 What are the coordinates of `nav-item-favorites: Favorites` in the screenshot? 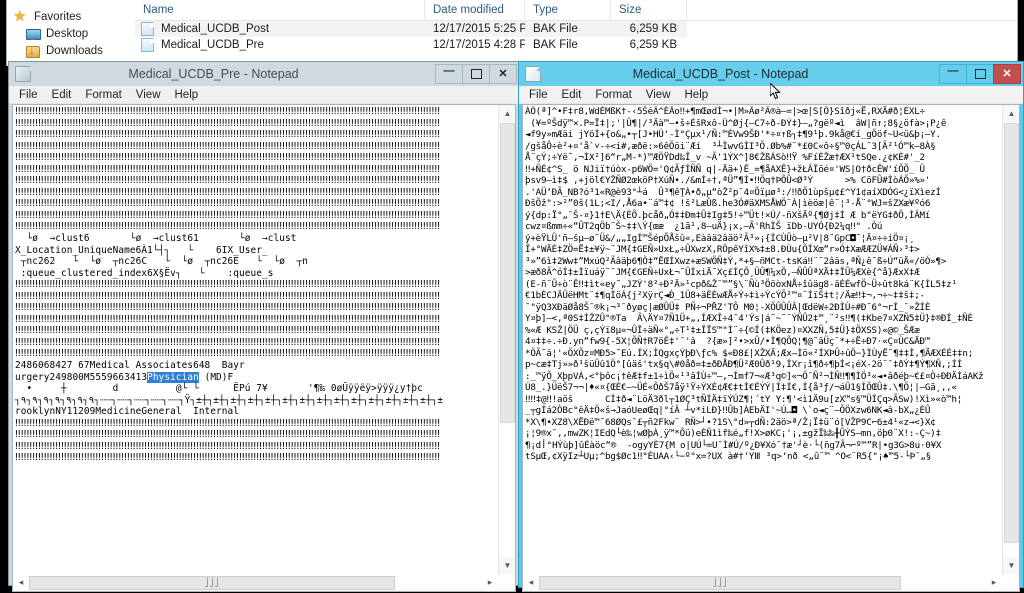 It's located at (71, 16).